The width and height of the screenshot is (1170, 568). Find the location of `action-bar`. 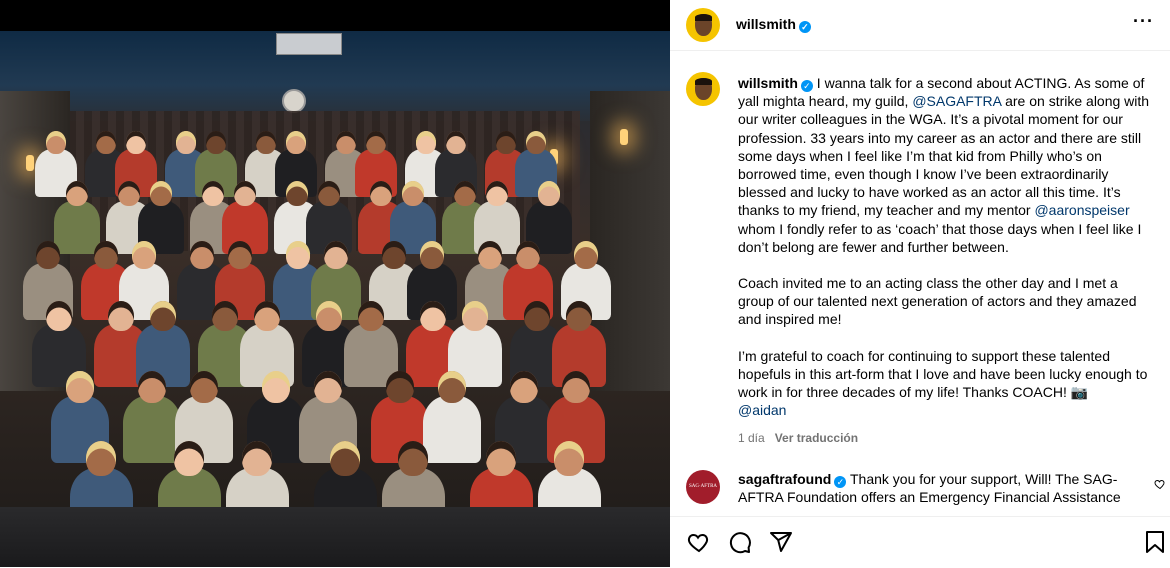

action-bar is located at coordinates (920, 542).